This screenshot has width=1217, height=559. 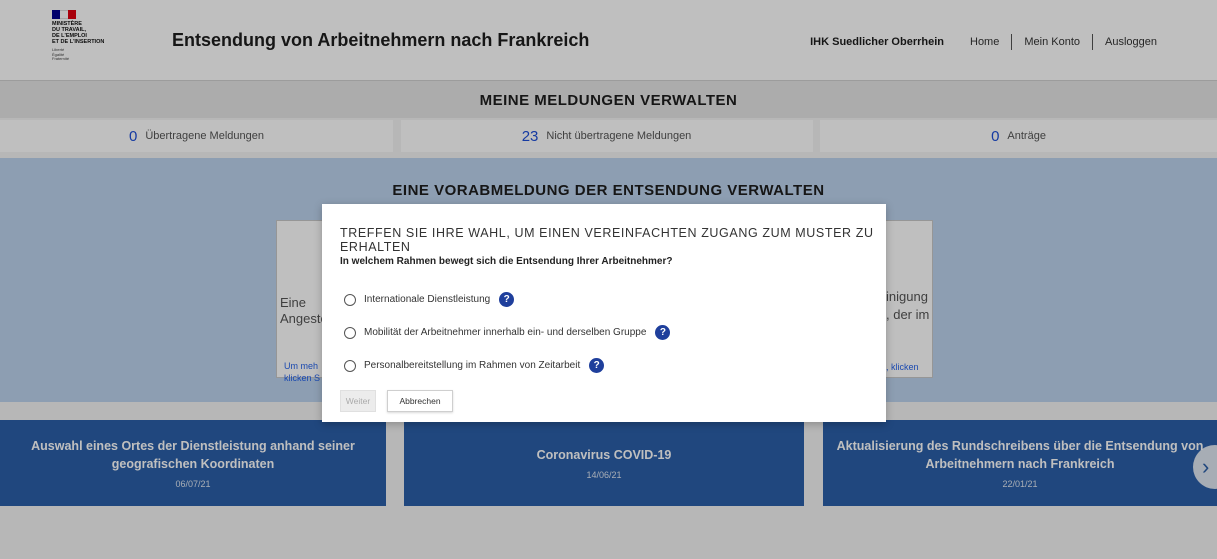 I want to click on option-international-service: Internationale Dienstleistung ?, so click(x=429, y=299).